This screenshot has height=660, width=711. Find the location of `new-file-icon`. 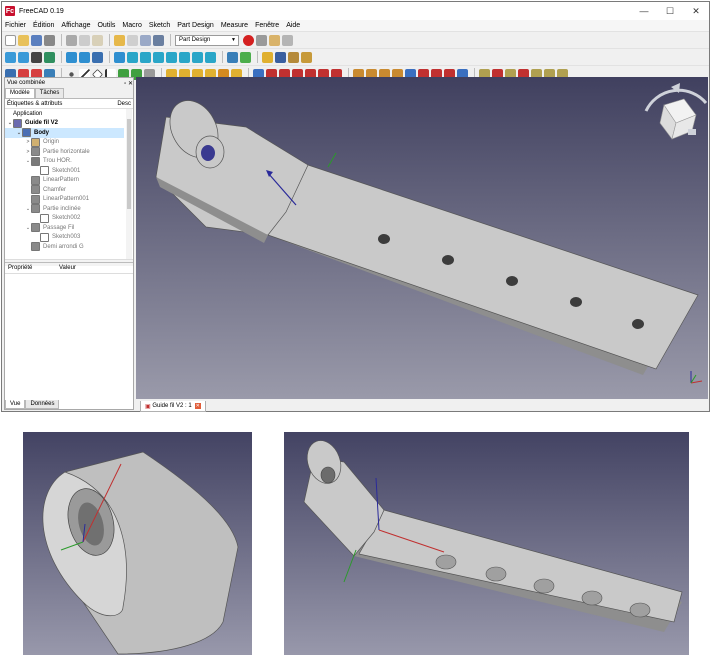

new-file-icon is located at coordinates (10, 40).